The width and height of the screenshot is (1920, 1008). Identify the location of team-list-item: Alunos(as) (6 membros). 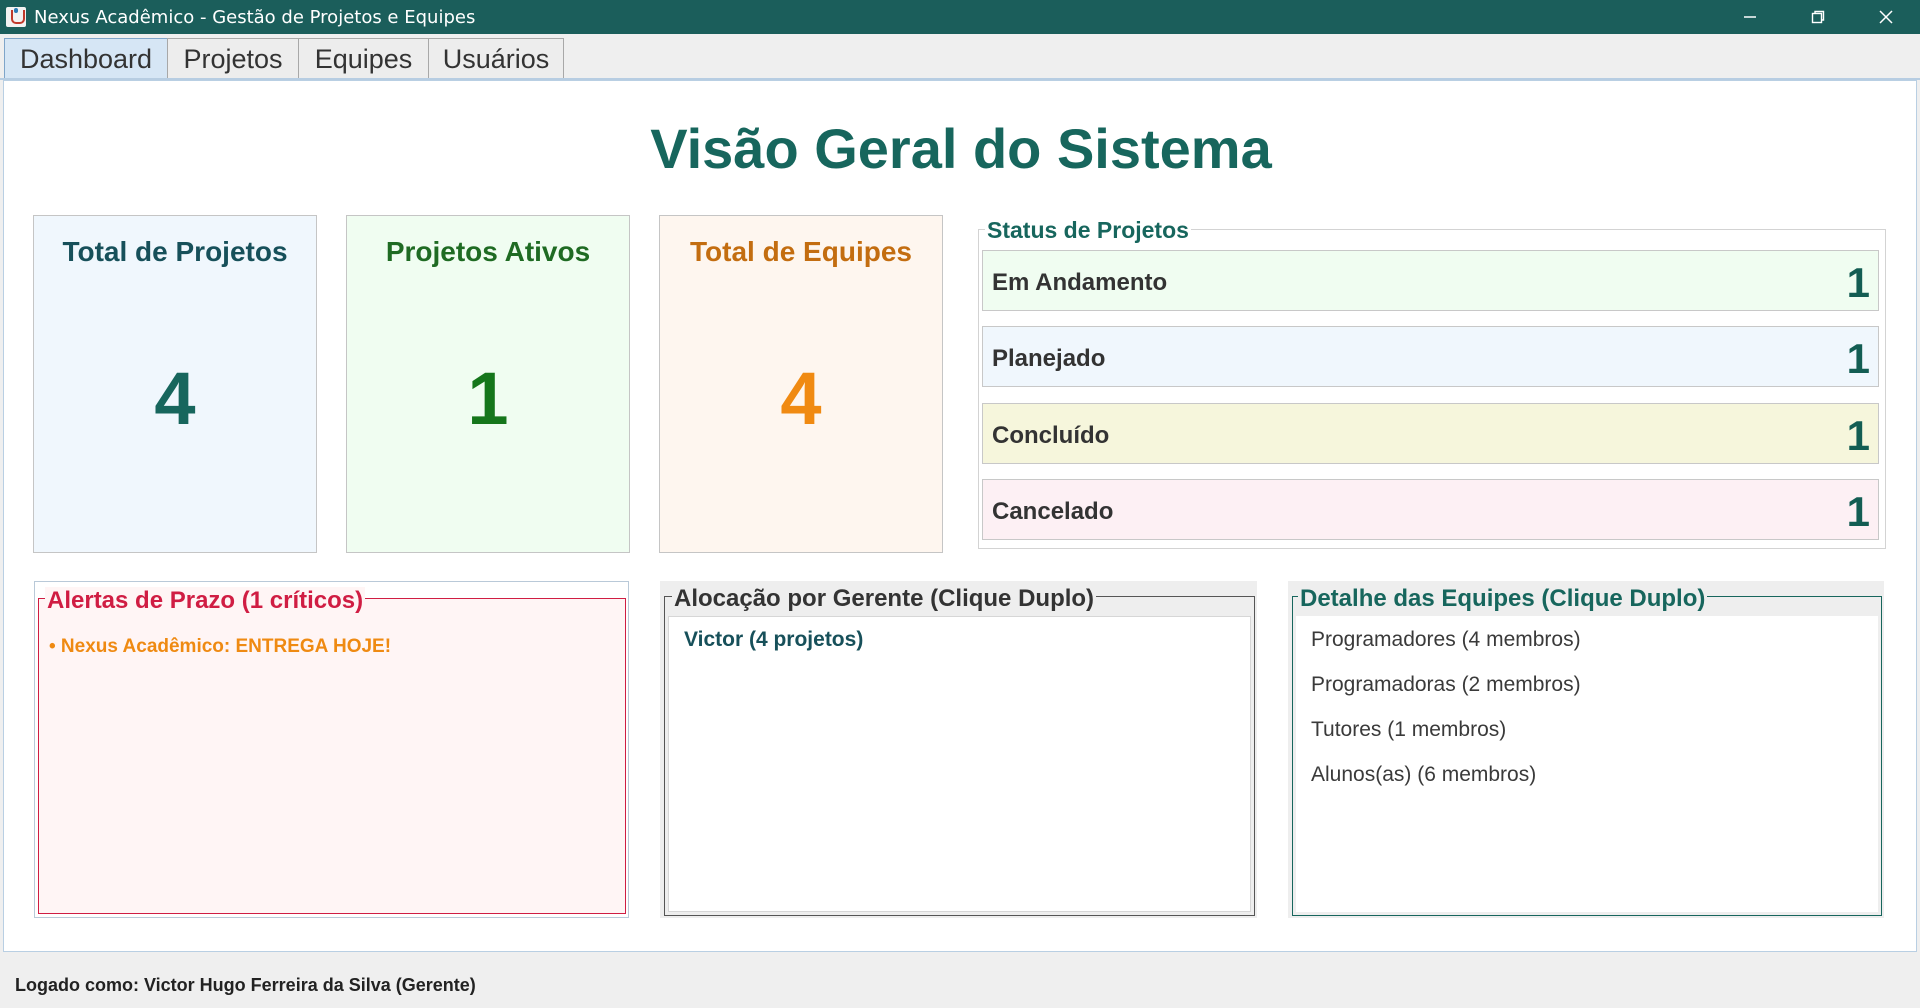
(1423, 775).